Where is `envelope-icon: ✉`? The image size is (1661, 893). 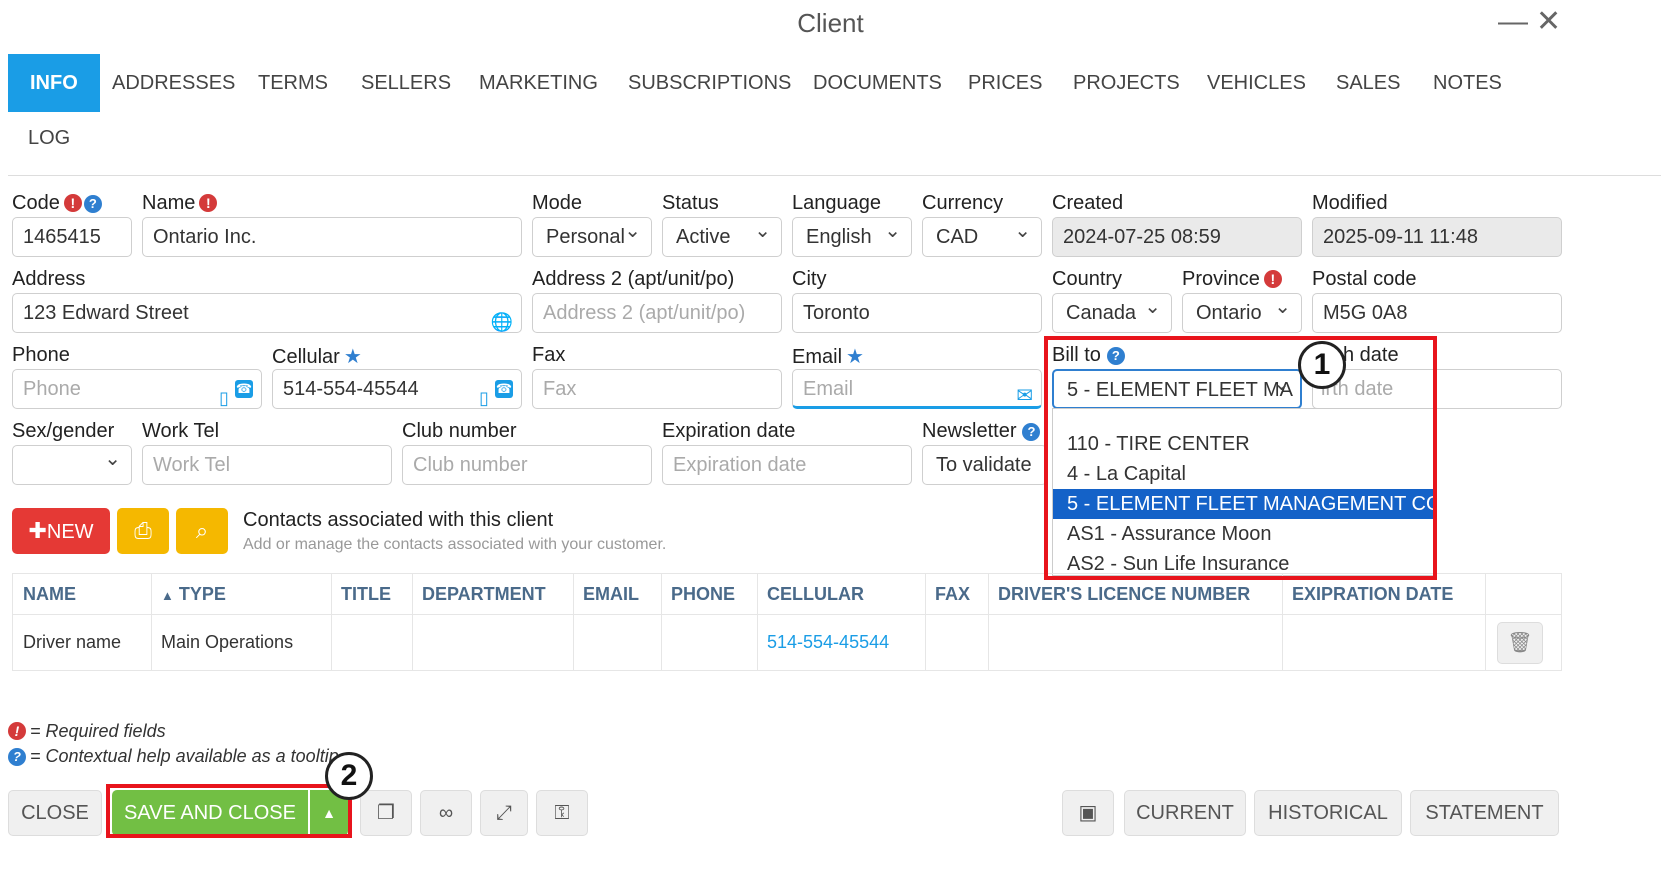 envelope-icon: ✉ is located at coordinates (1024, 391).